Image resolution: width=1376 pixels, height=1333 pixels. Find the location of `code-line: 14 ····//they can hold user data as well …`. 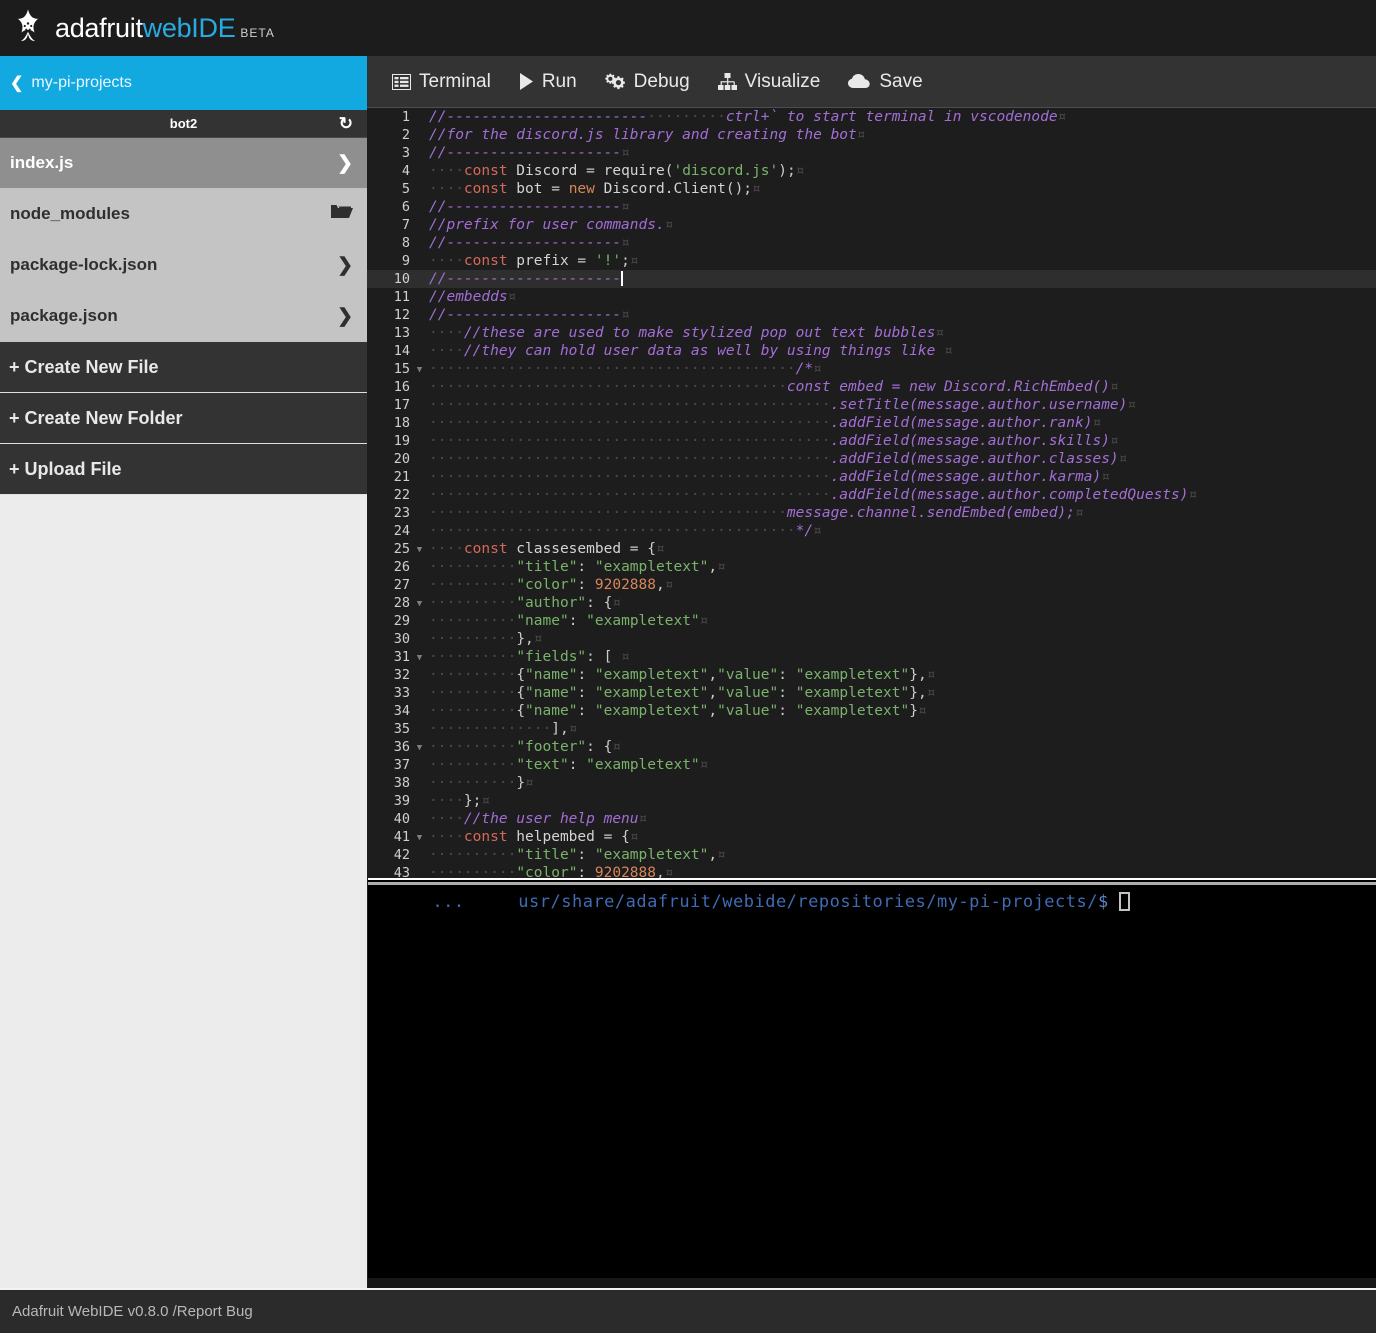

code-line: 14 ····//they can hold user data as well … is located at coordinates (871, 351).